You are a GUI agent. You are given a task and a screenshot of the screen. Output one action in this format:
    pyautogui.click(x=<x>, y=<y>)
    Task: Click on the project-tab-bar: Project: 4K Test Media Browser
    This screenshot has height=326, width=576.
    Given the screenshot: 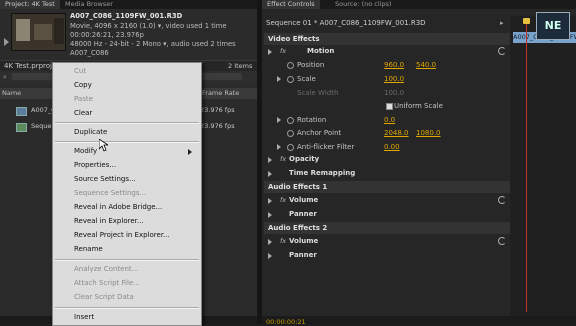 What is the action you would take?
    pyautogui.click(x=128, y=4)
    